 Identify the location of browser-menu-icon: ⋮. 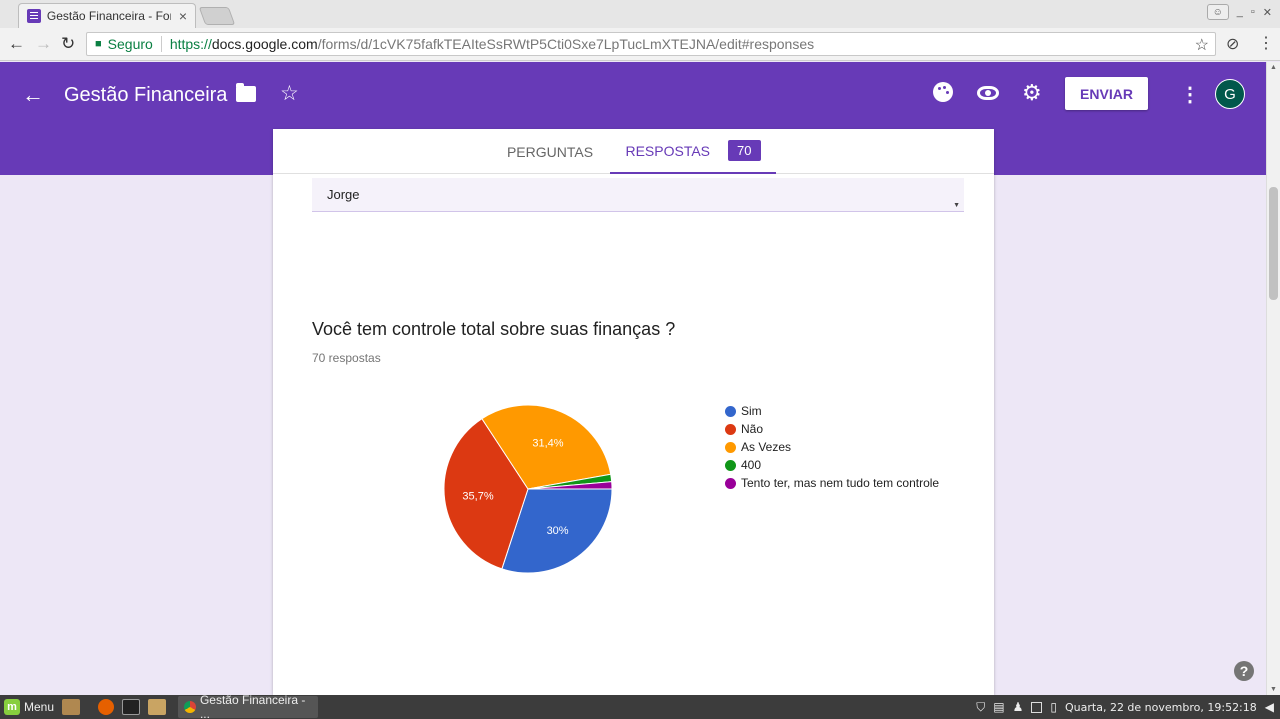
(1266, 43).